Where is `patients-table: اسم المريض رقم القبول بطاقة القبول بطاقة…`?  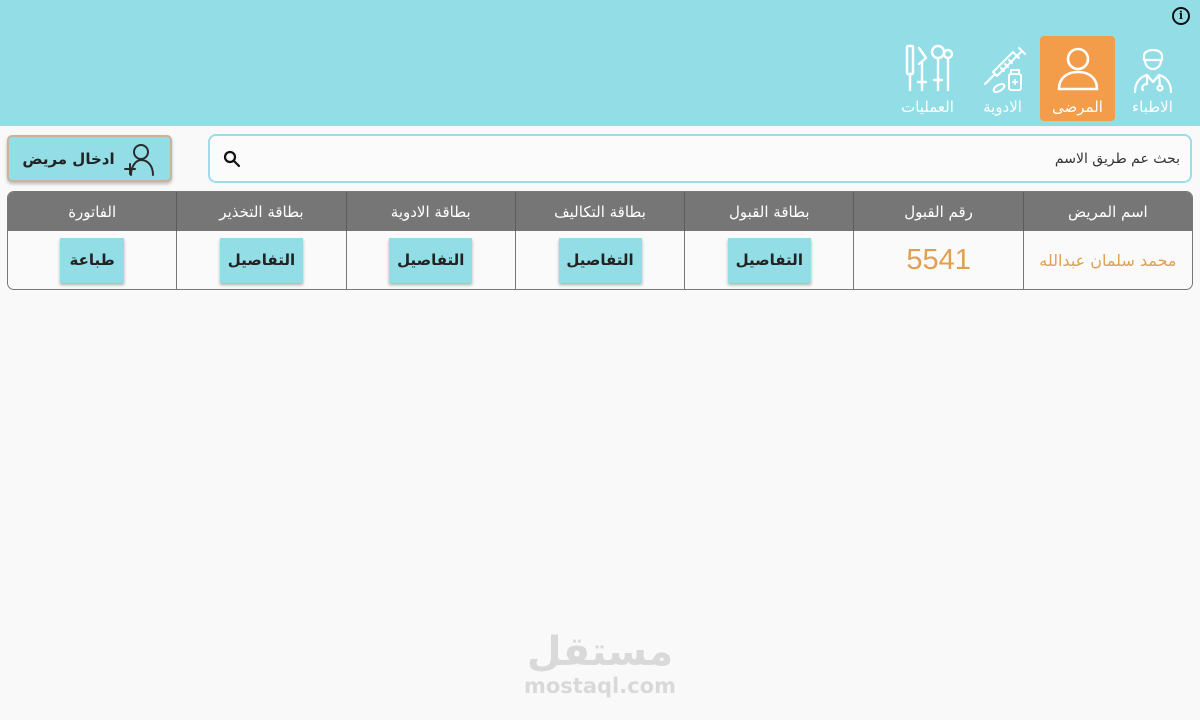 patients-table: اسم المريض رقم القبول بطاقة القبول بطاقة… is located at coordinates (600, 240).